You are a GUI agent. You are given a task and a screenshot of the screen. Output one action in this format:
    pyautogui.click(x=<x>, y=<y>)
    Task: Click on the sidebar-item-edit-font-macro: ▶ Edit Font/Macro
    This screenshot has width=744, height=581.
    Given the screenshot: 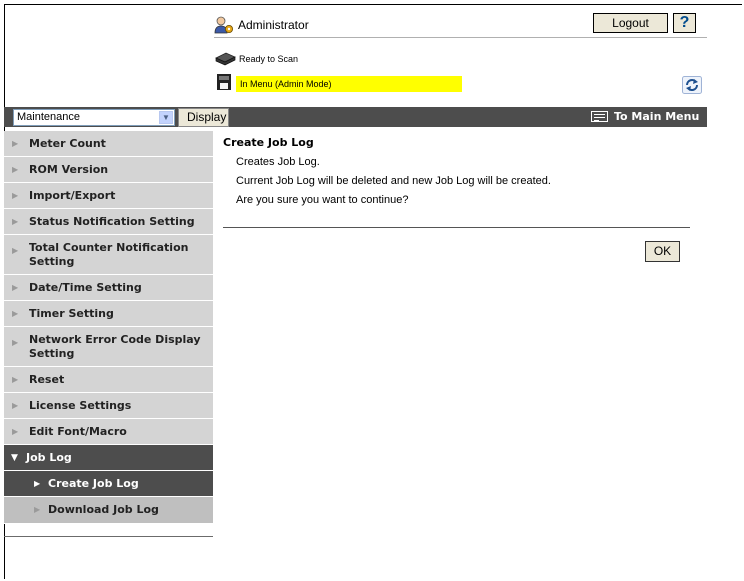 What is the action you would take?
    pyautogui.click(x=108, y=432)
    